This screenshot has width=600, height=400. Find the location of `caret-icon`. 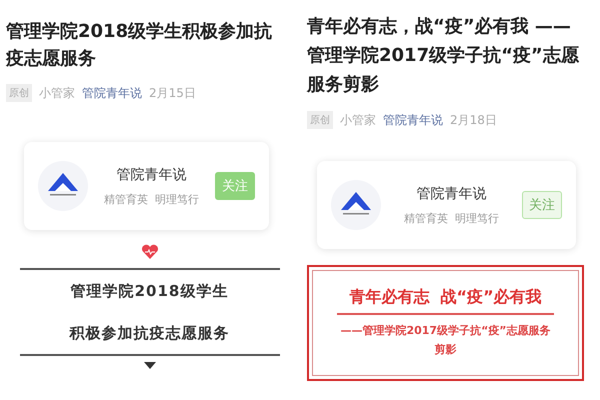

caret-icon is located at coordinates (150, 365).